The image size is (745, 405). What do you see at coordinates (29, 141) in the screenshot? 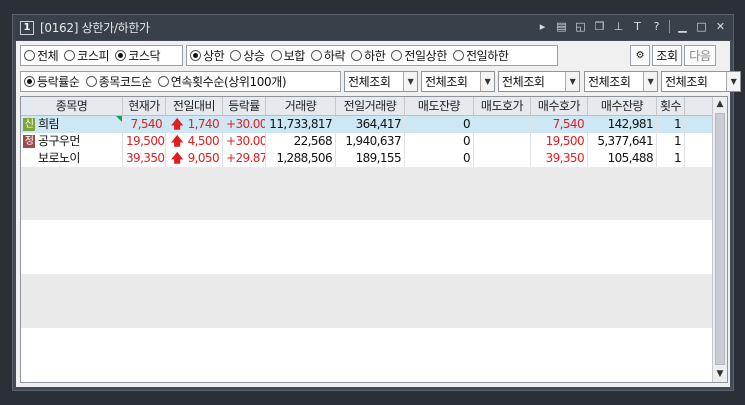
I see `badge-listed: 정` at bounding box center [29, 141].